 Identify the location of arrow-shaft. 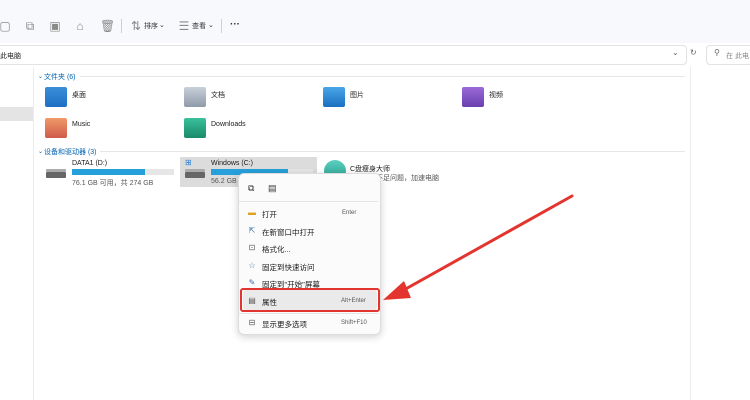
(487, 243).